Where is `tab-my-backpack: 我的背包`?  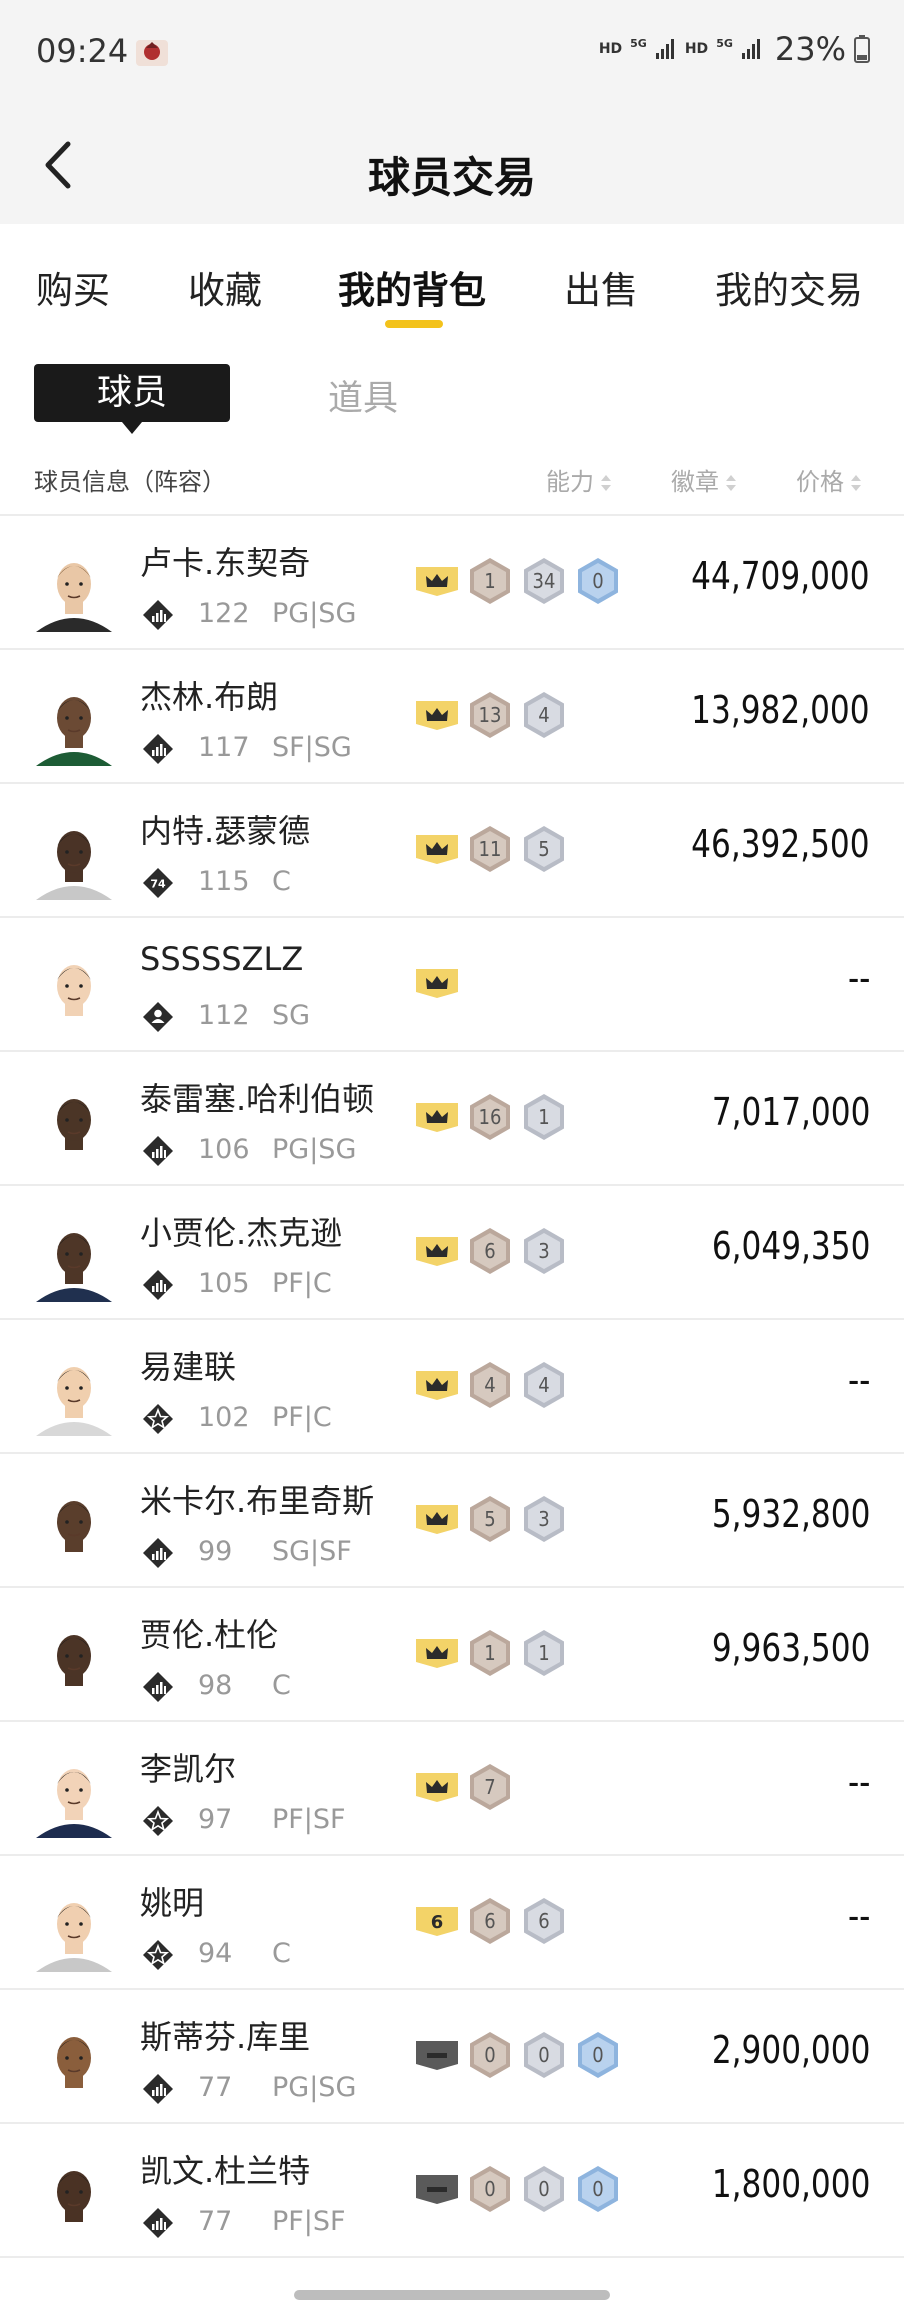
tab-my-backpack: 我的背包 is located at coordinates (412, 287).